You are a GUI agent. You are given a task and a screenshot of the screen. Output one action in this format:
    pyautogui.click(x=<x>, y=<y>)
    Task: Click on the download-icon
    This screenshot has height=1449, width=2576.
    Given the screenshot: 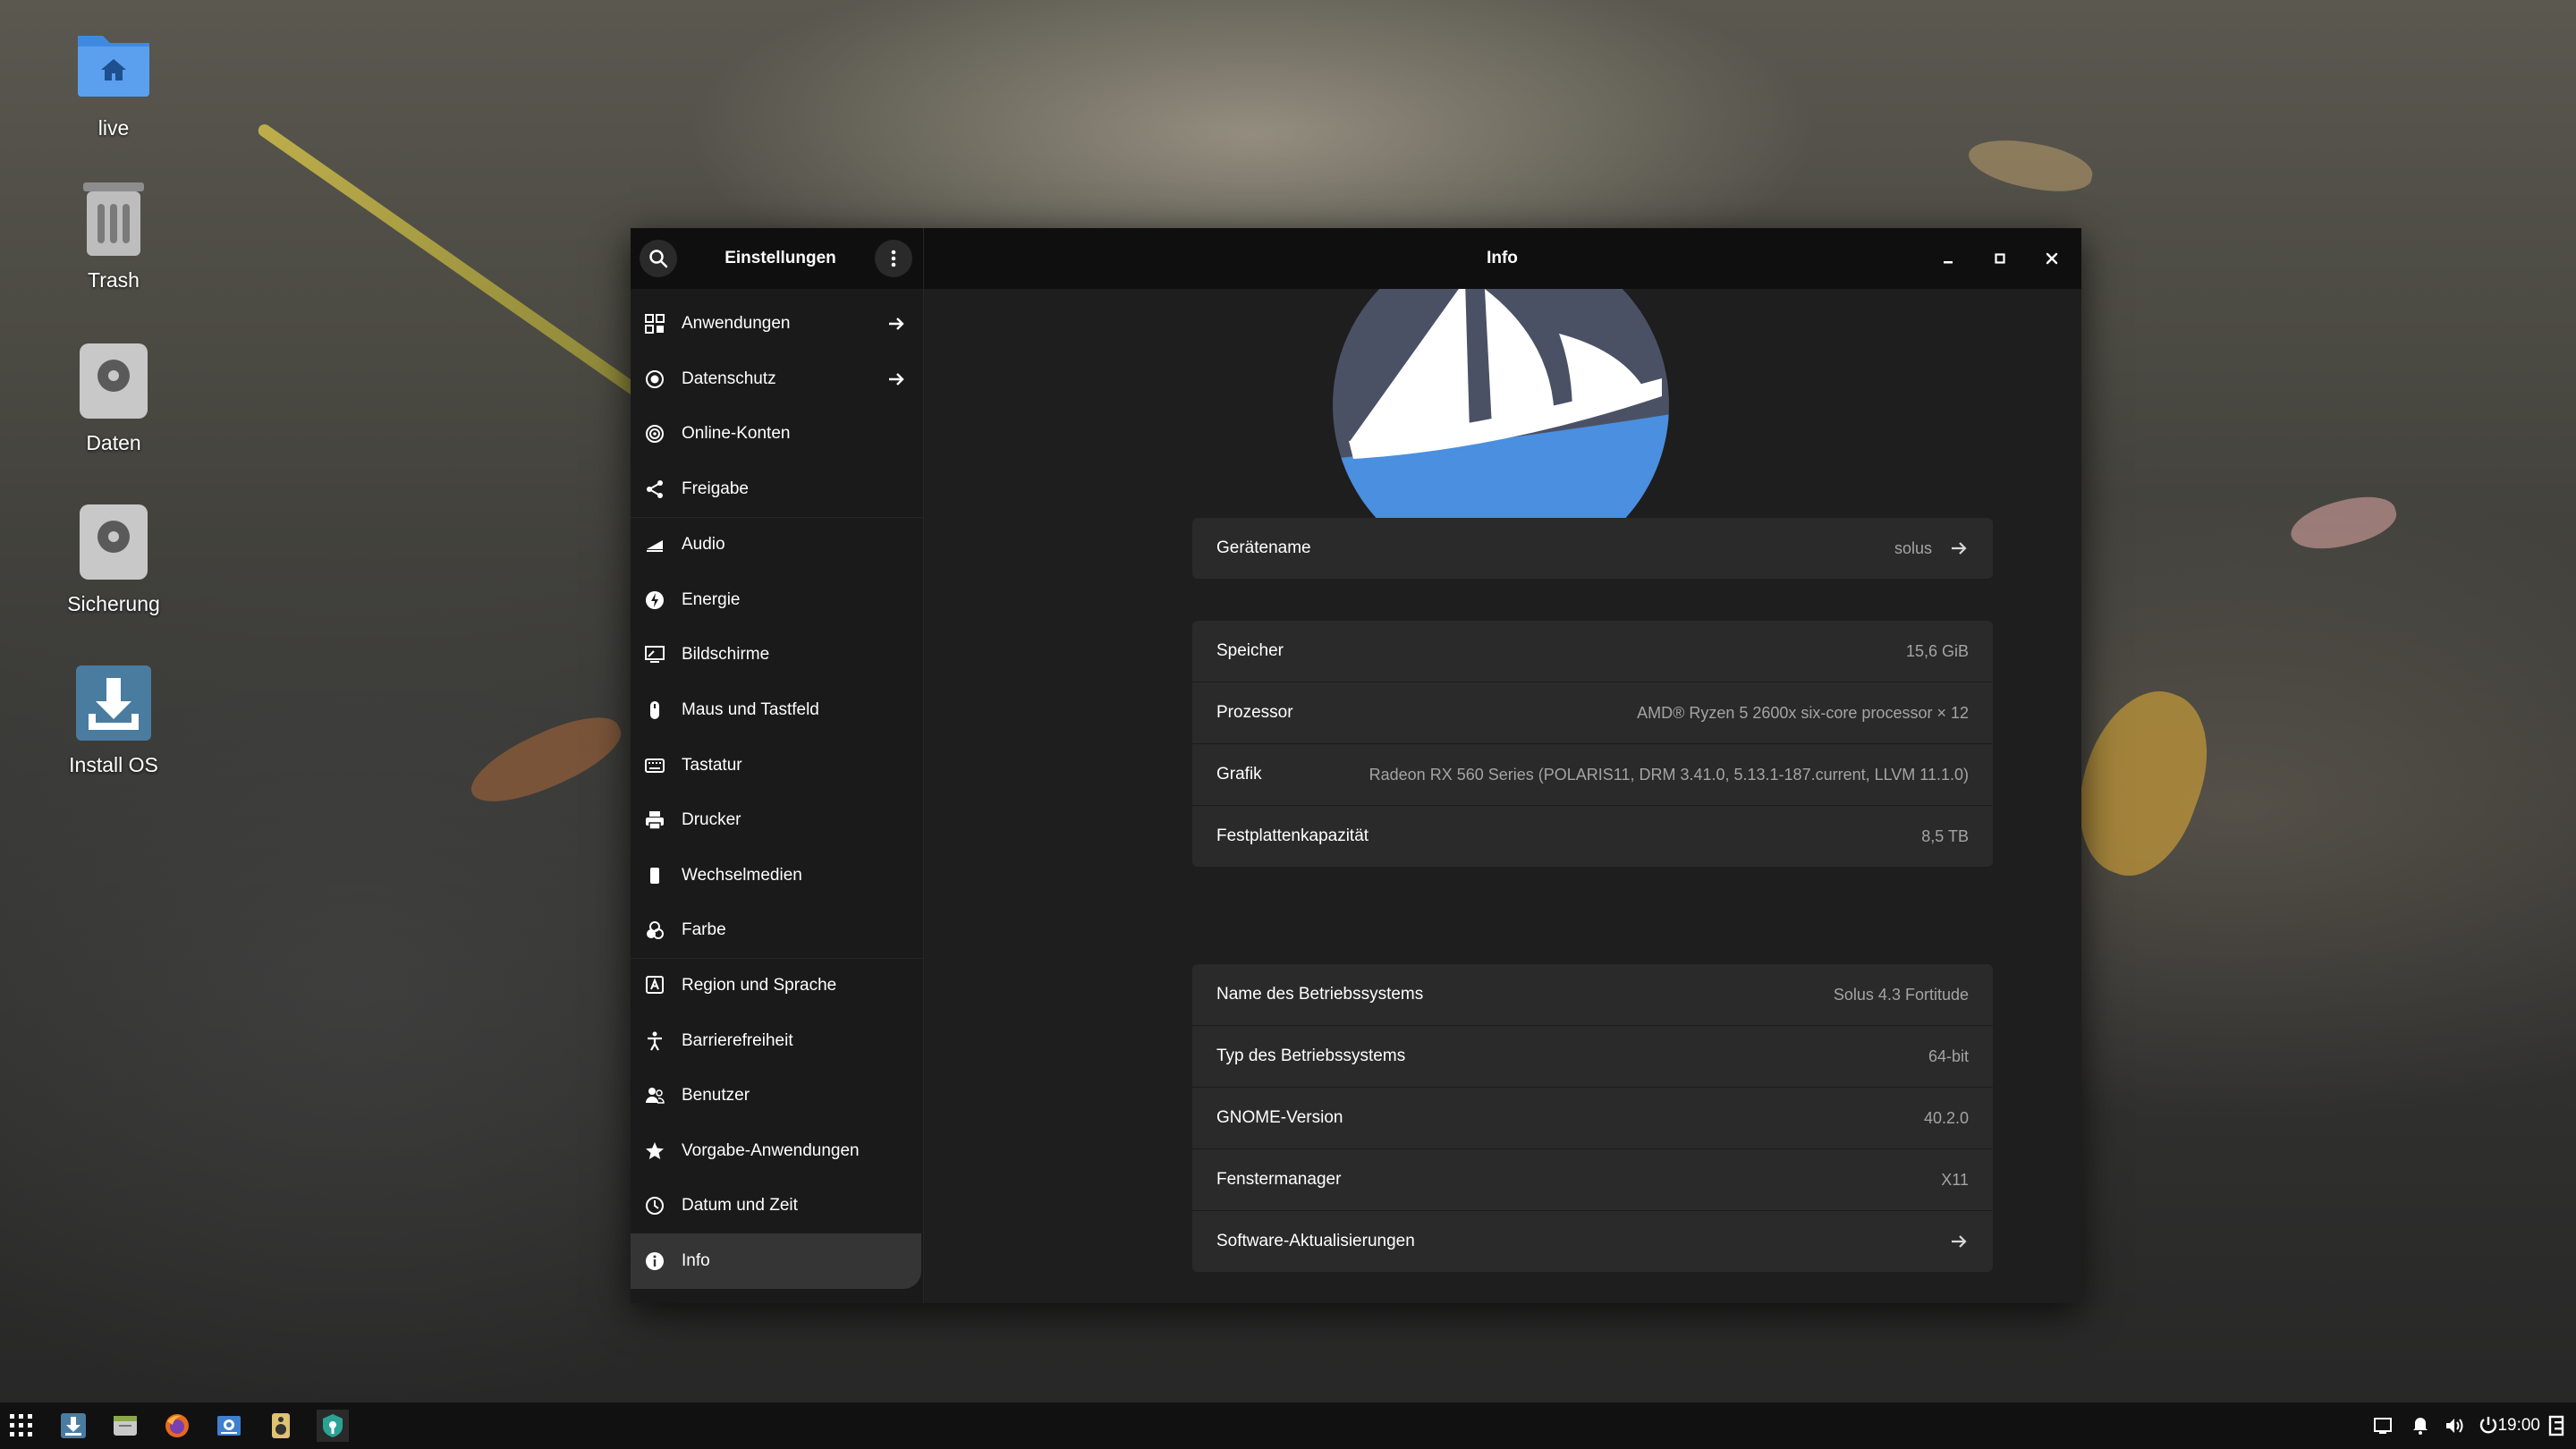 What is the action you would take?
    pyautogui.click(x=113, y=703)
    